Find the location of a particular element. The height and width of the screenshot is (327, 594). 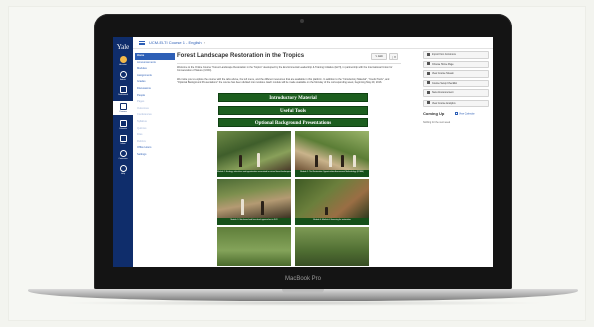

account-icon is located at coordinates (123, 59).